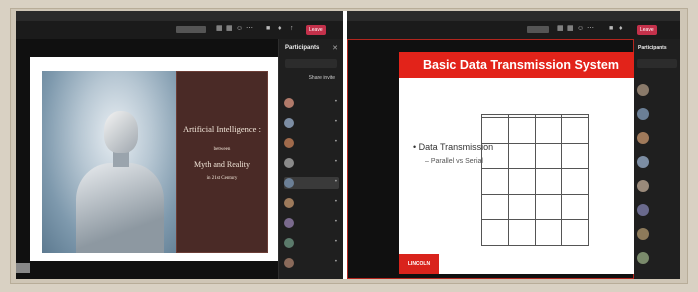 Image resolution: width=698 pixels, height=292 pixels. Describe the element at coordinates (222, 178) in the screenshot. I see `slide-century: in 21st Century` at that location.